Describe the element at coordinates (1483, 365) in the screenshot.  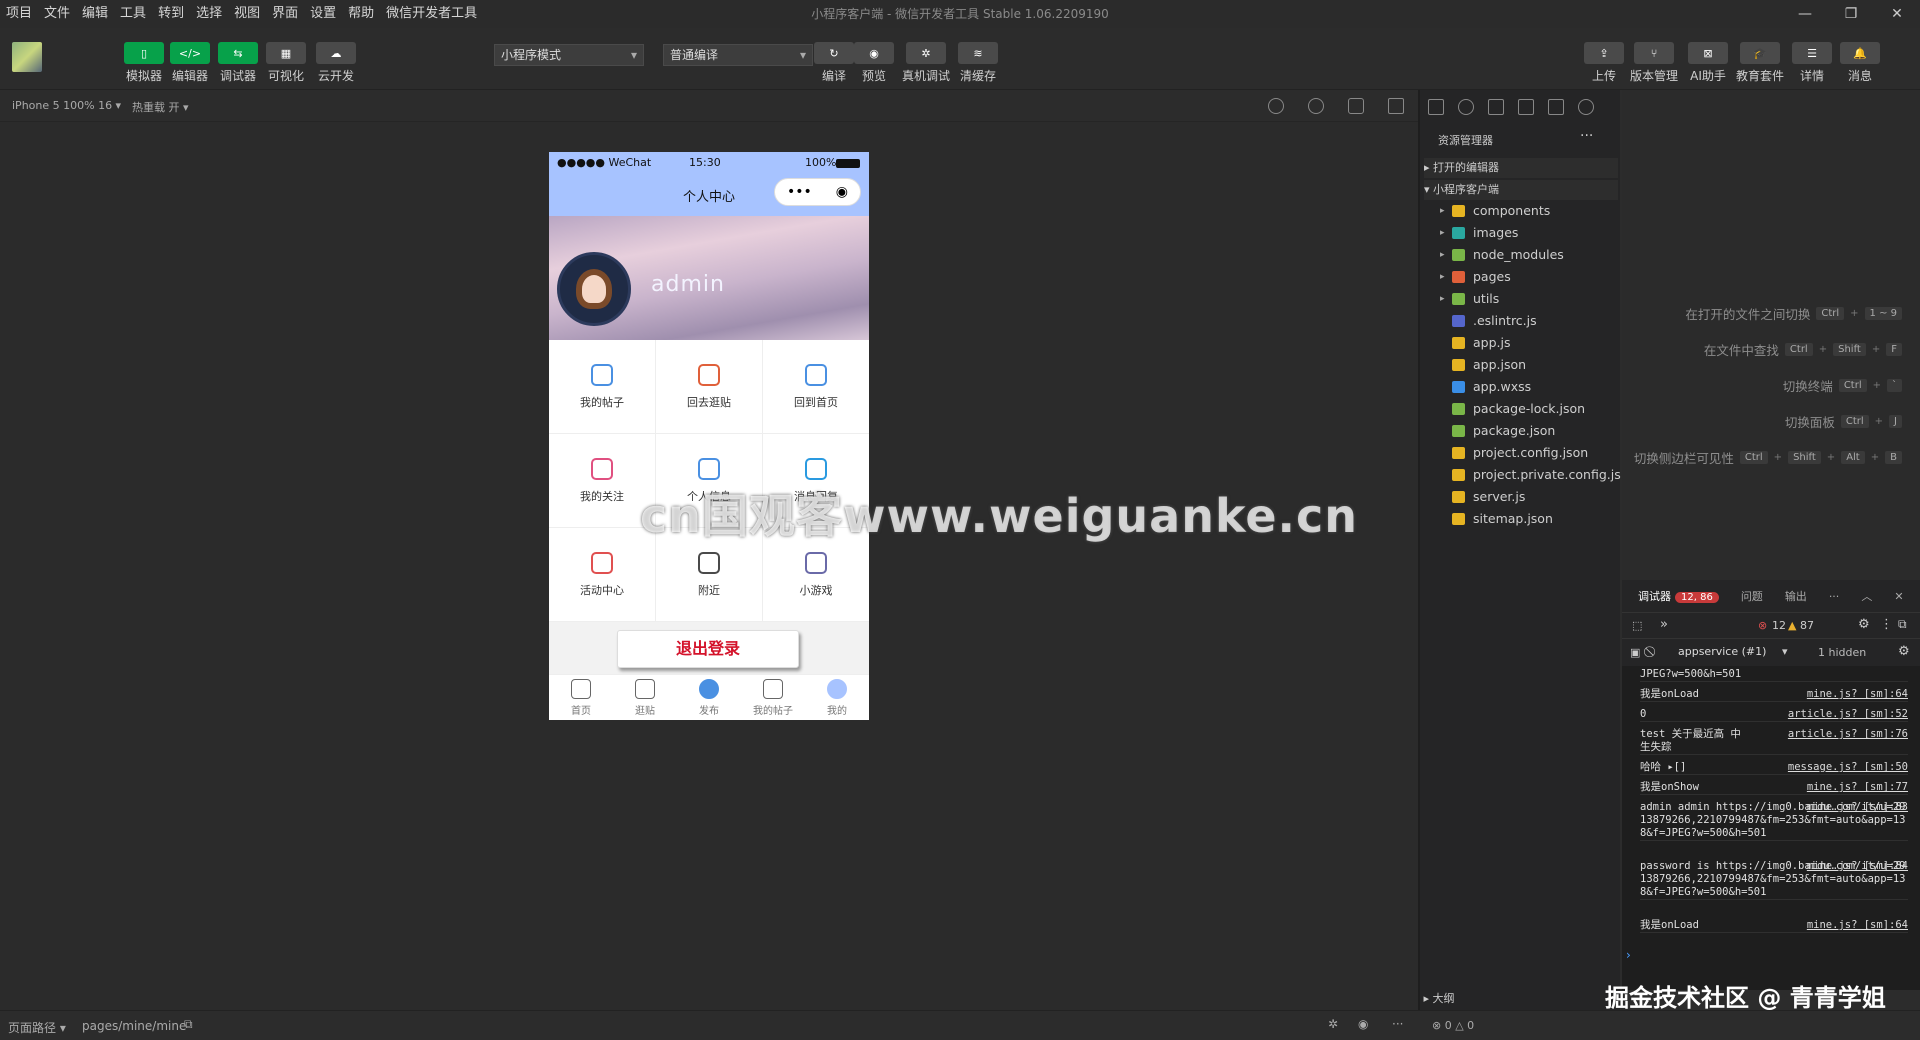
I see `file-item: app.json` at that location.